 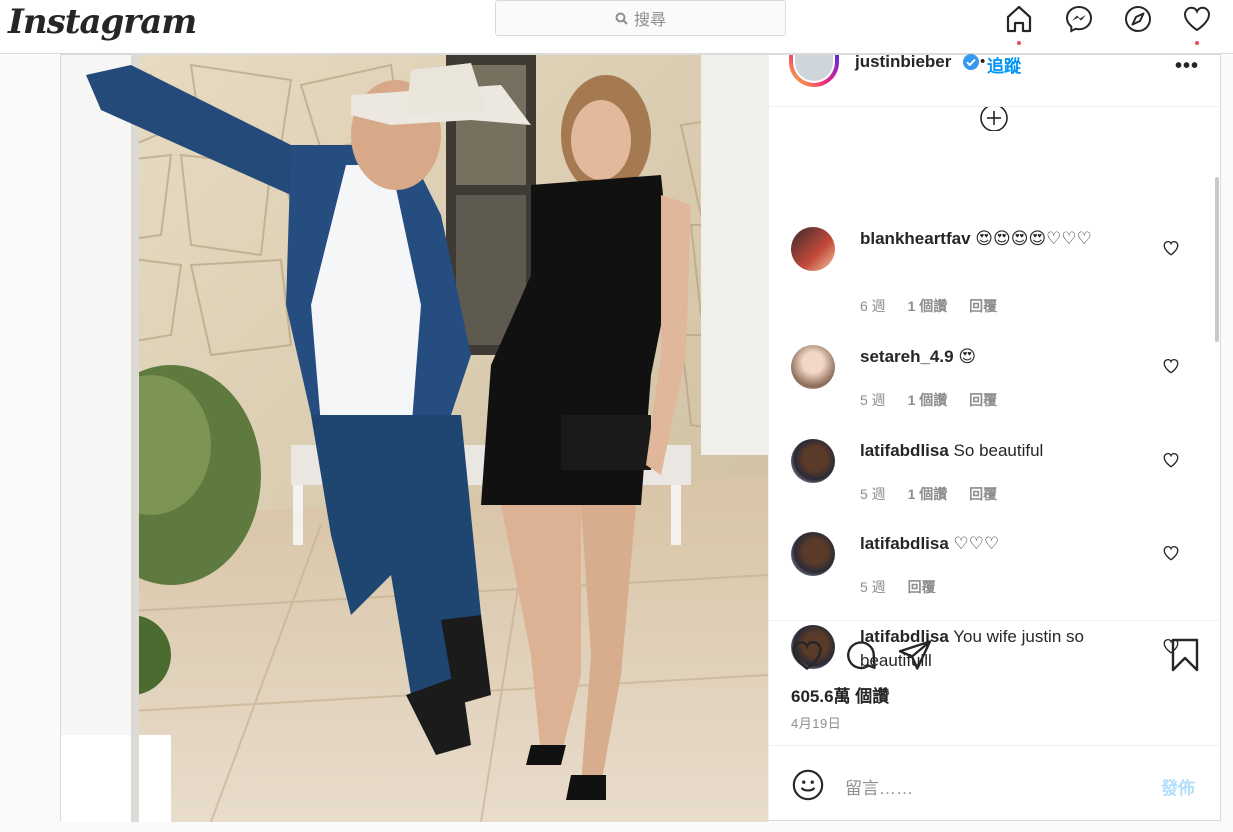 I want to click on comment-body: blankheartfav 😍😍😍😍♡♡♡, so click(x=1001, y=239).